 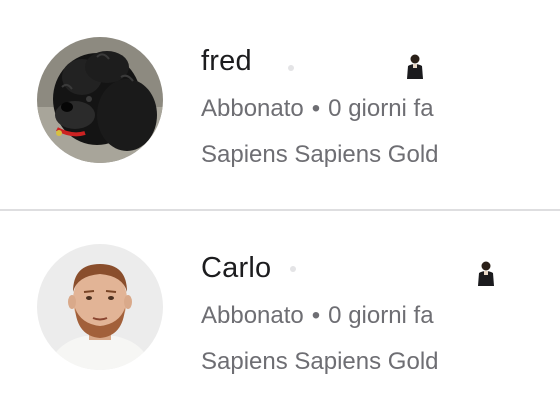 What do you see at coordinates (236, 268) in the screenshot?
I see `member-name: Carlo` at bounding box center [236, 268].